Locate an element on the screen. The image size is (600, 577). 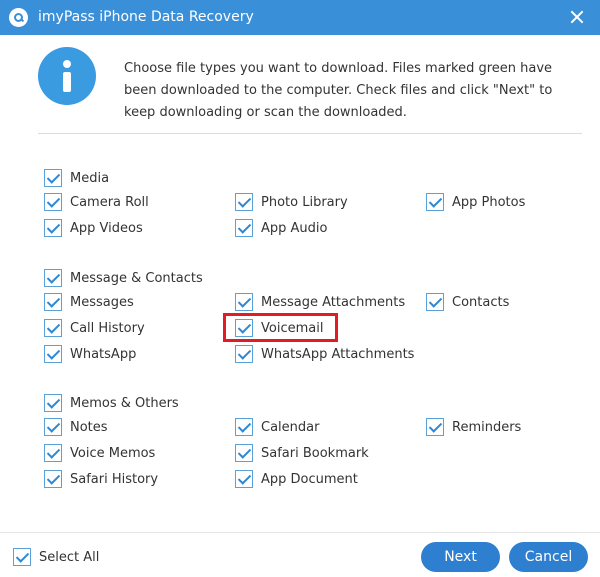
section-label-media: Media is located at coordinates (90, 178).